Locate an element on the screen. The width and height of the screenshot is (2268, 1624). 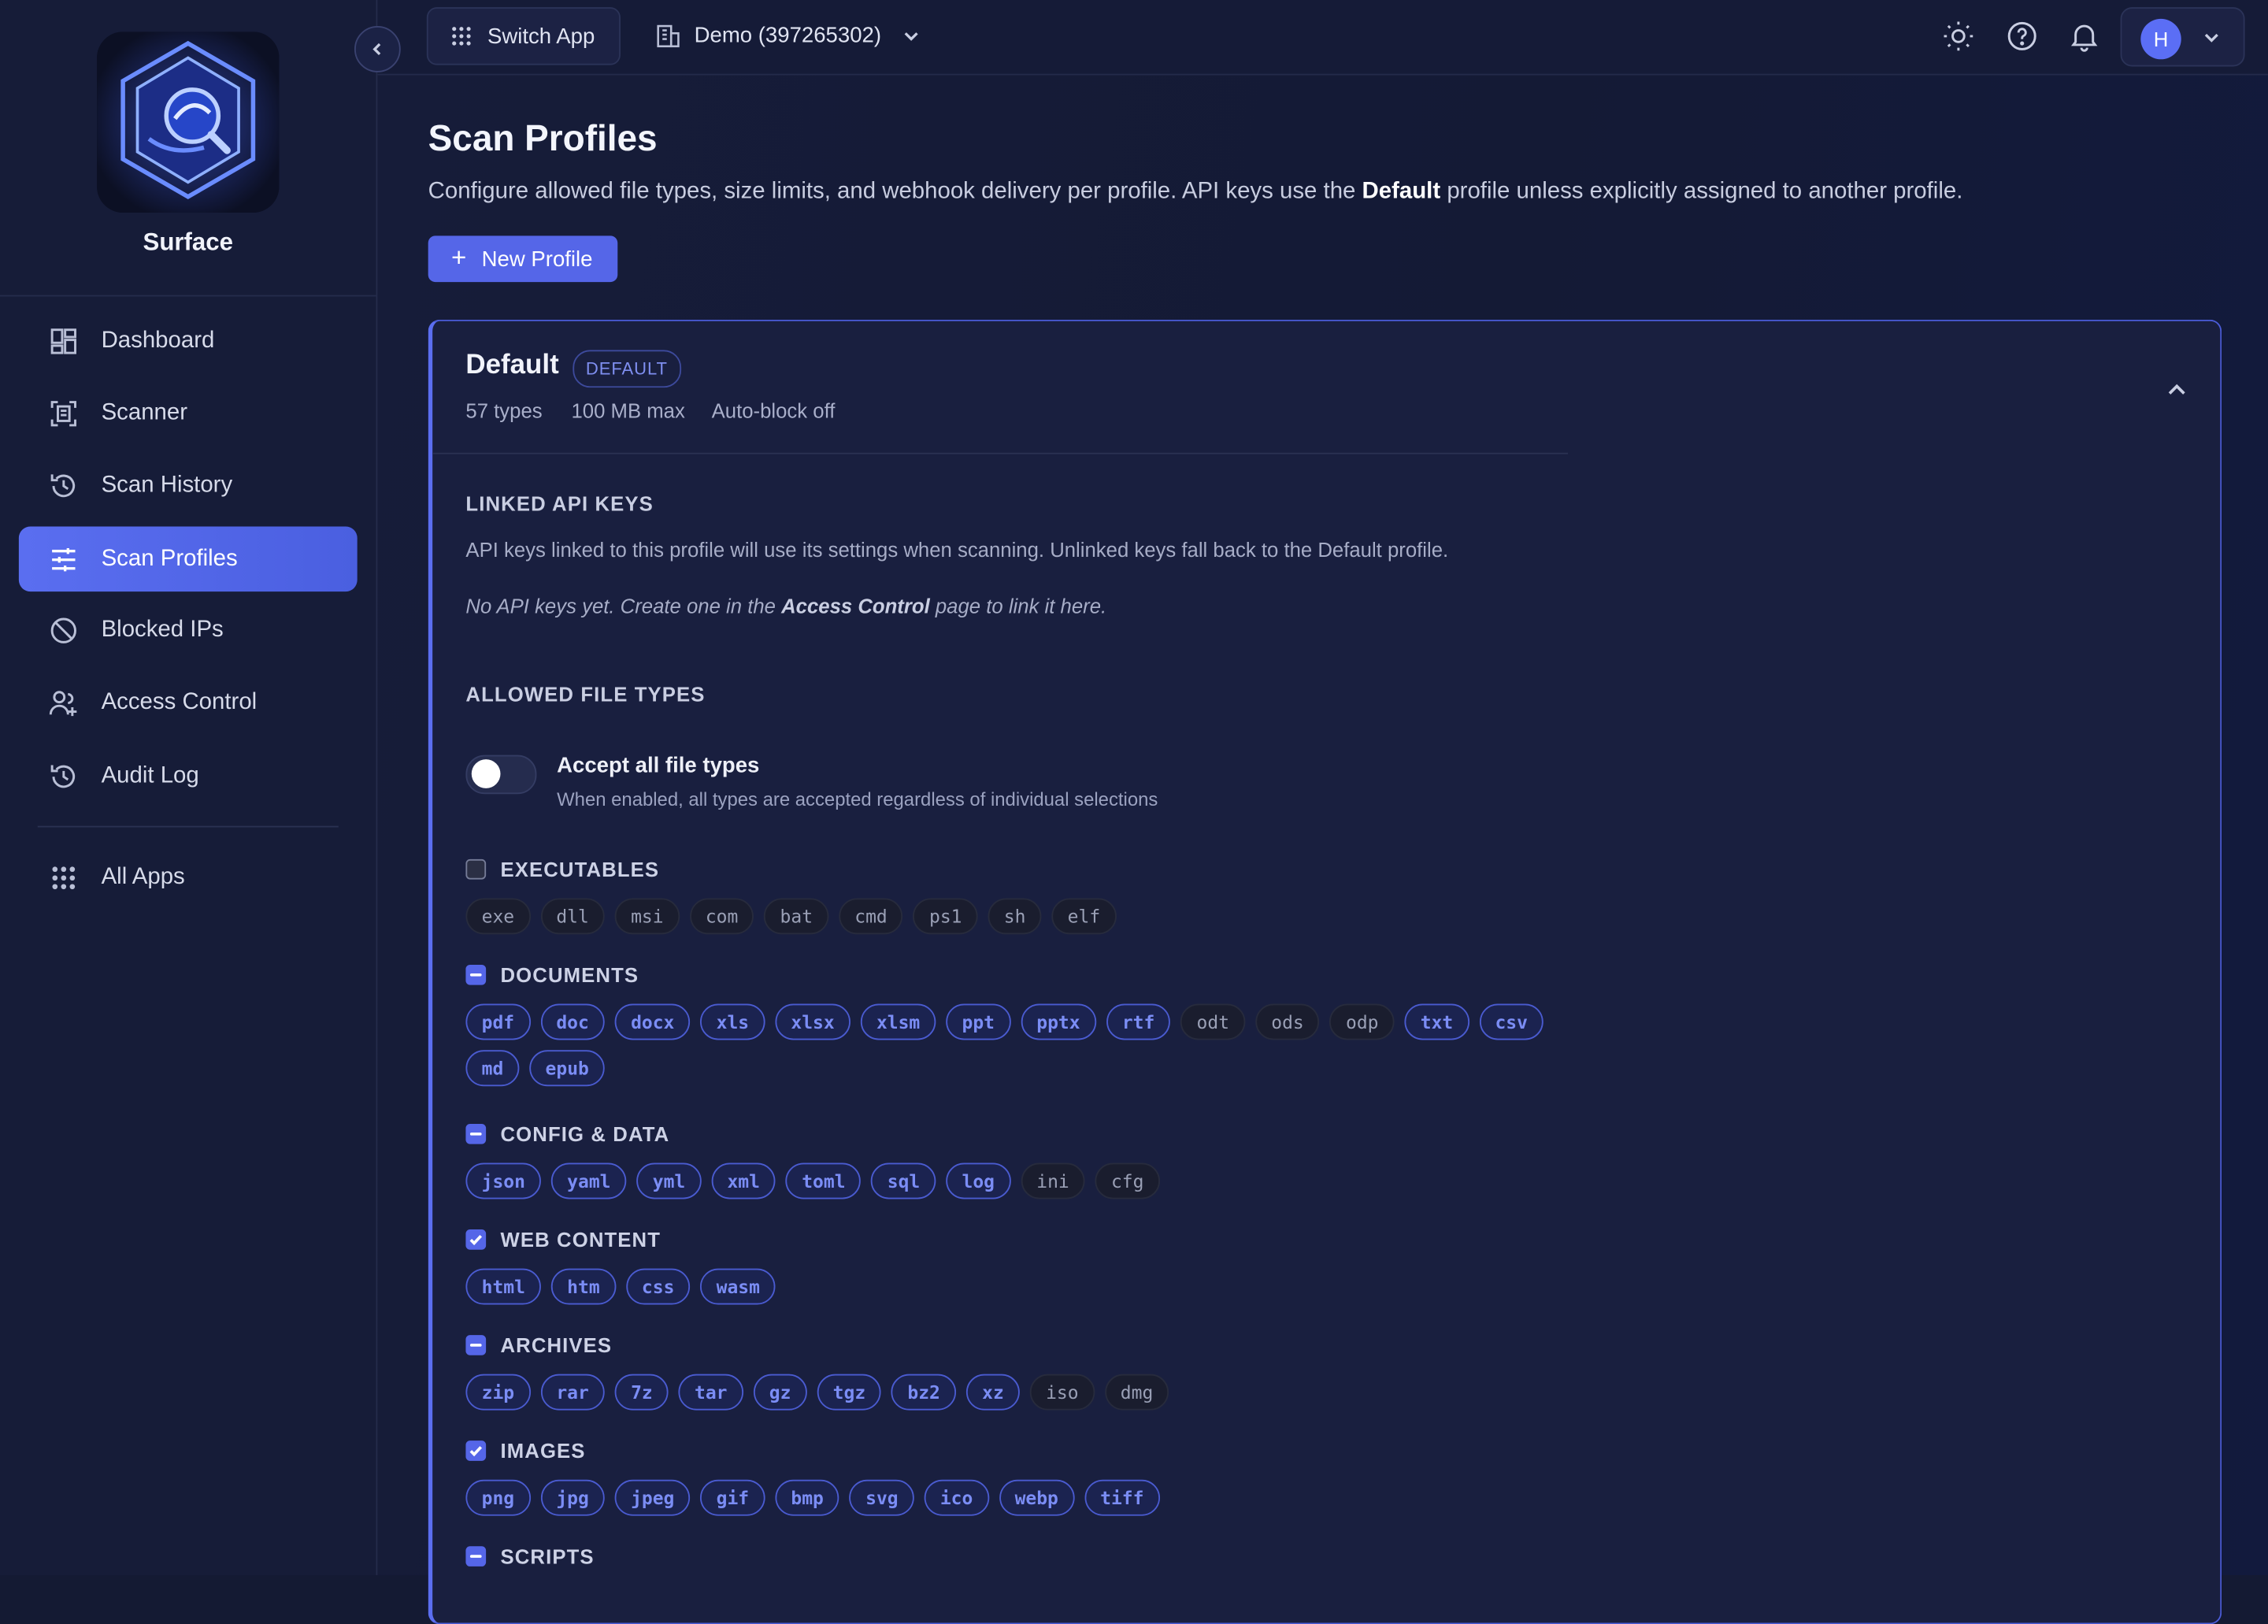
sidebar-item-scan-profiles: Scan Profiles is located at coordinates (188, 559).